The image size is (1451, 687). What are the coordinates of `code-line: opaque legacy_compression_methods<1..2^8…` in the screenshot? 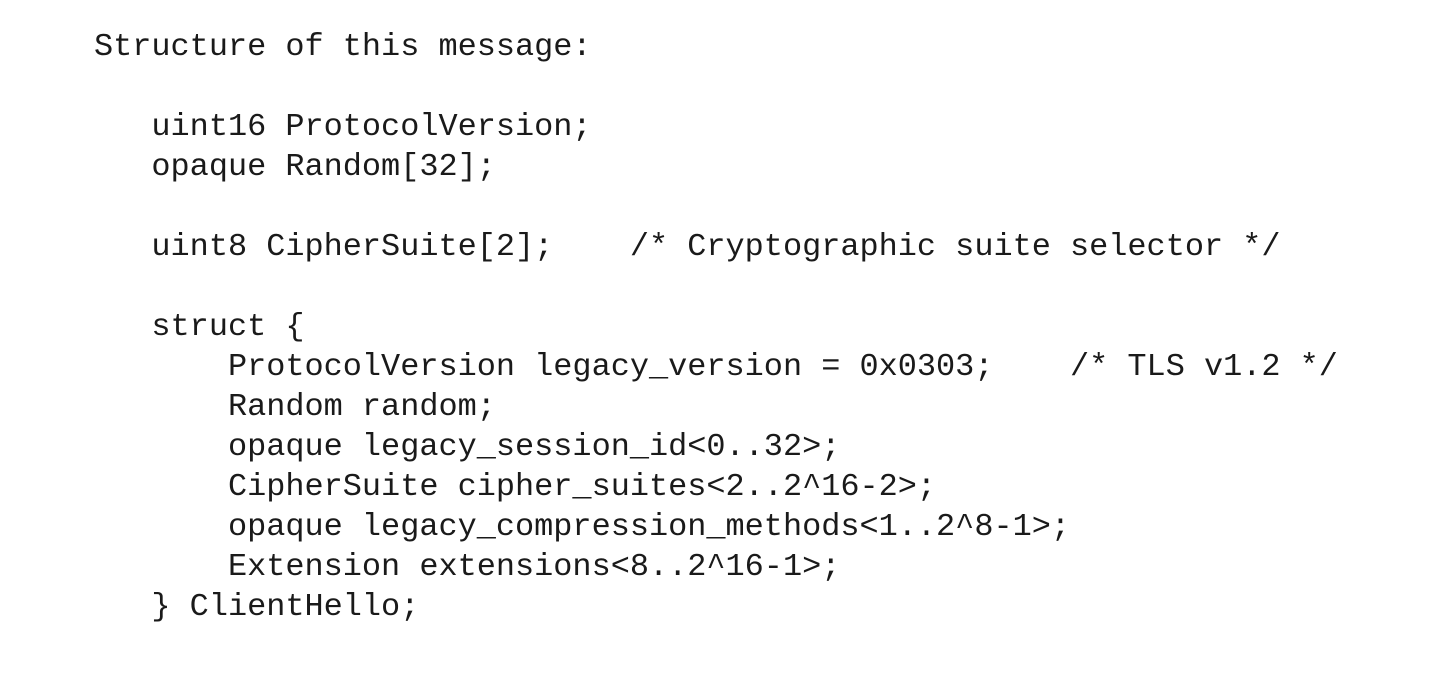 It's located at (582, 526).